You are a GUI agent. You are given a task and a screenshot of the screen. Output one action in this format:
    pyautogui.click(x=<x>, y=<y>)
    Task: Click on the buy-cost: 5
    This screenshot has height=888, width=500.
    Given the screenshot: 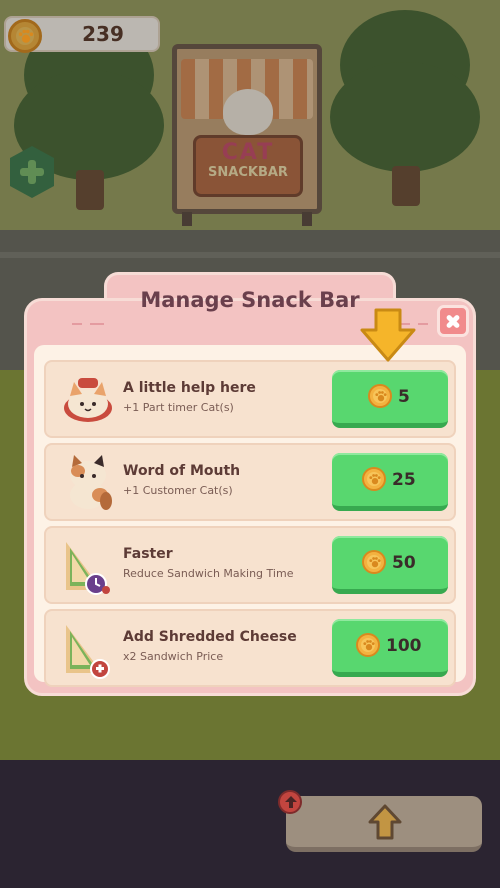 What is the action you would take?
    pyautogui.click(x=404, y=397)
    